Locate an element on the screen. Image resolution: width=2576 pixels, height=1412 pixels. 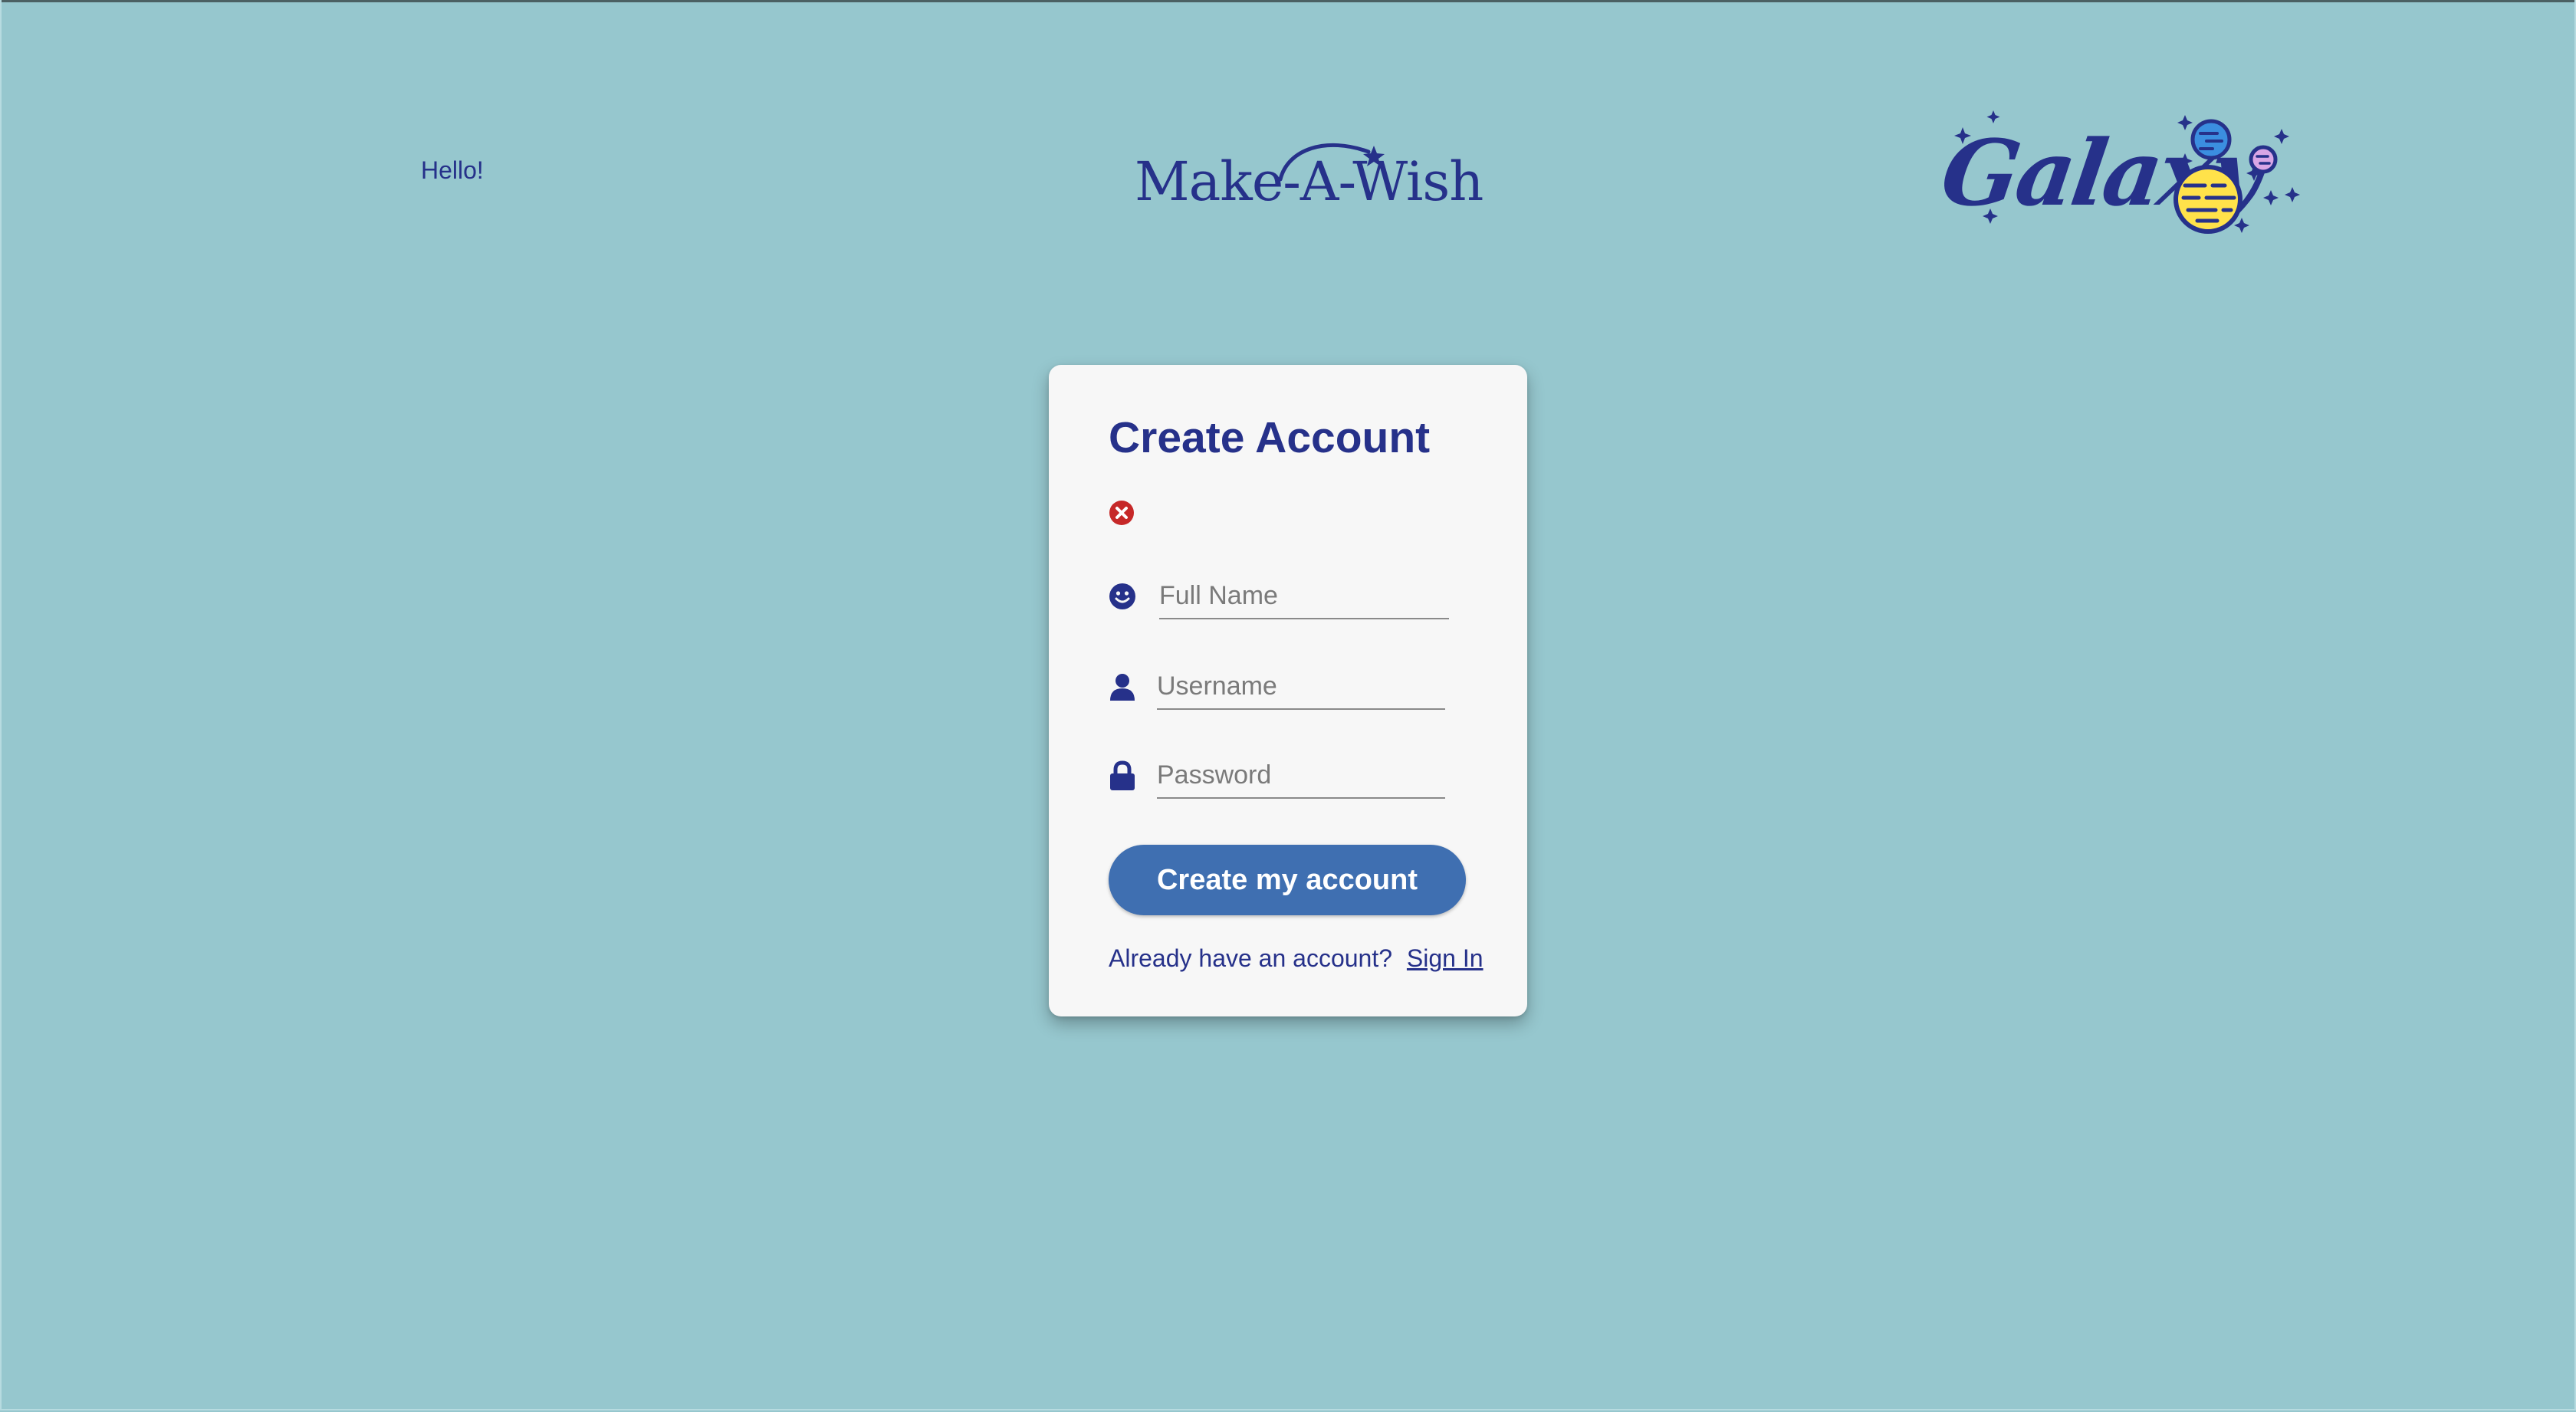
card-title: Create Account is located at coordinates (1270, 437).